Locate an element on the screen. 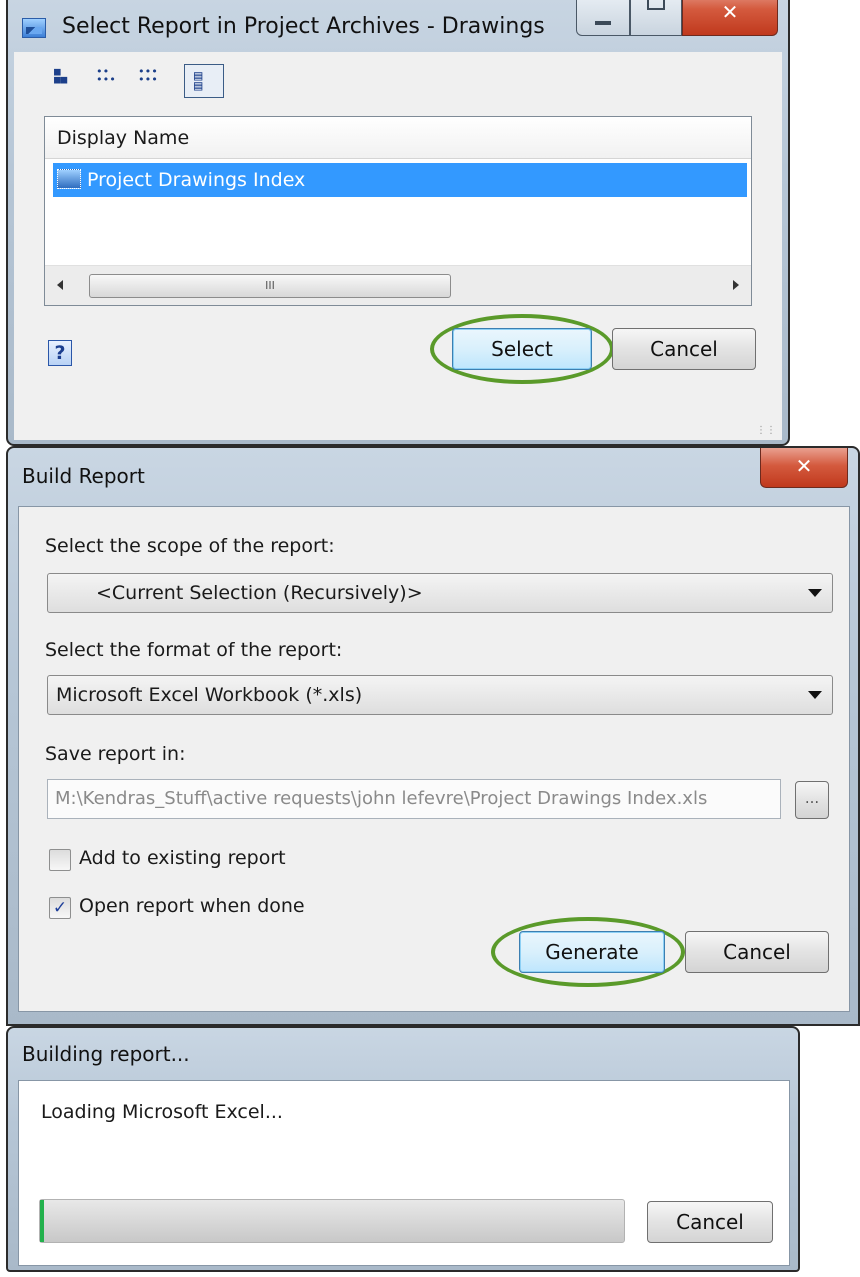 This screenshot has height=1277, width=860. build-report-title: Build Report is located at coordinates (83, 476).